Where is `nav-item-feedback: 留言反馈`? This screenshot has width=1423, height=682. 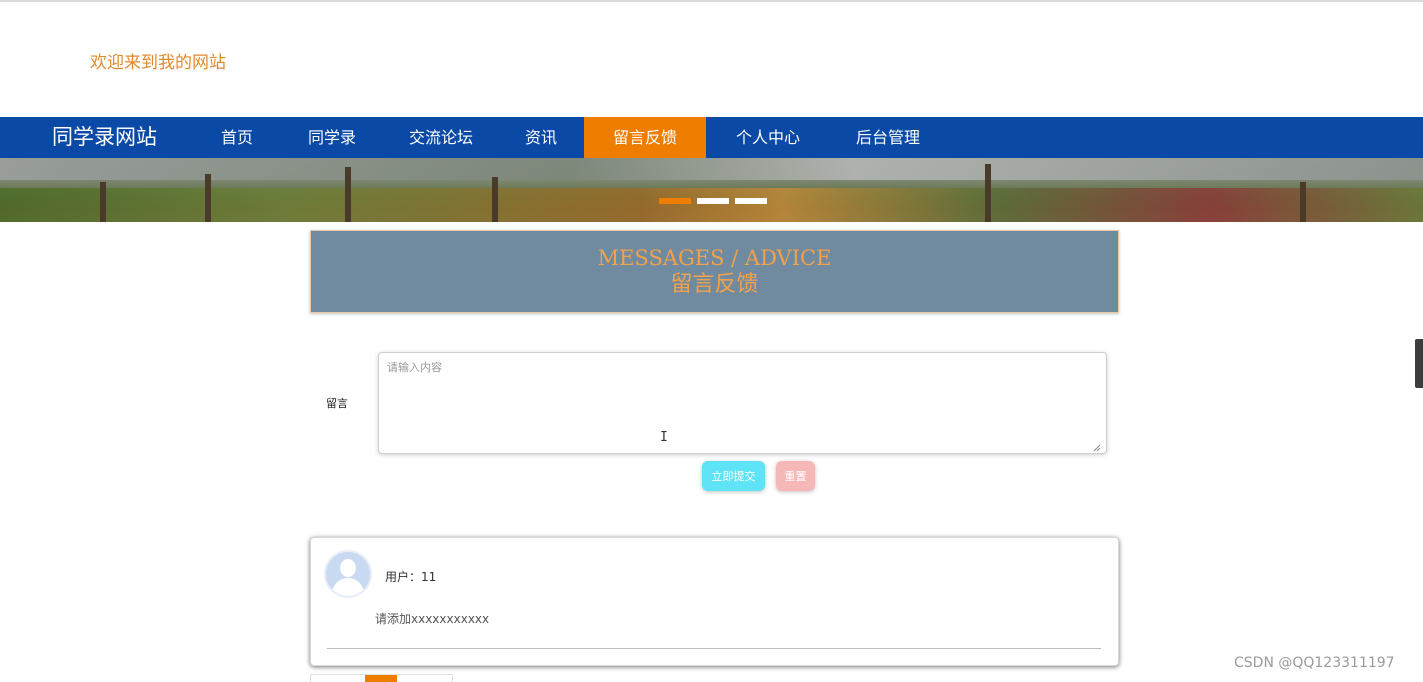
nav-item-feedback: 留言反馈 is located at coordinates (645, 137).